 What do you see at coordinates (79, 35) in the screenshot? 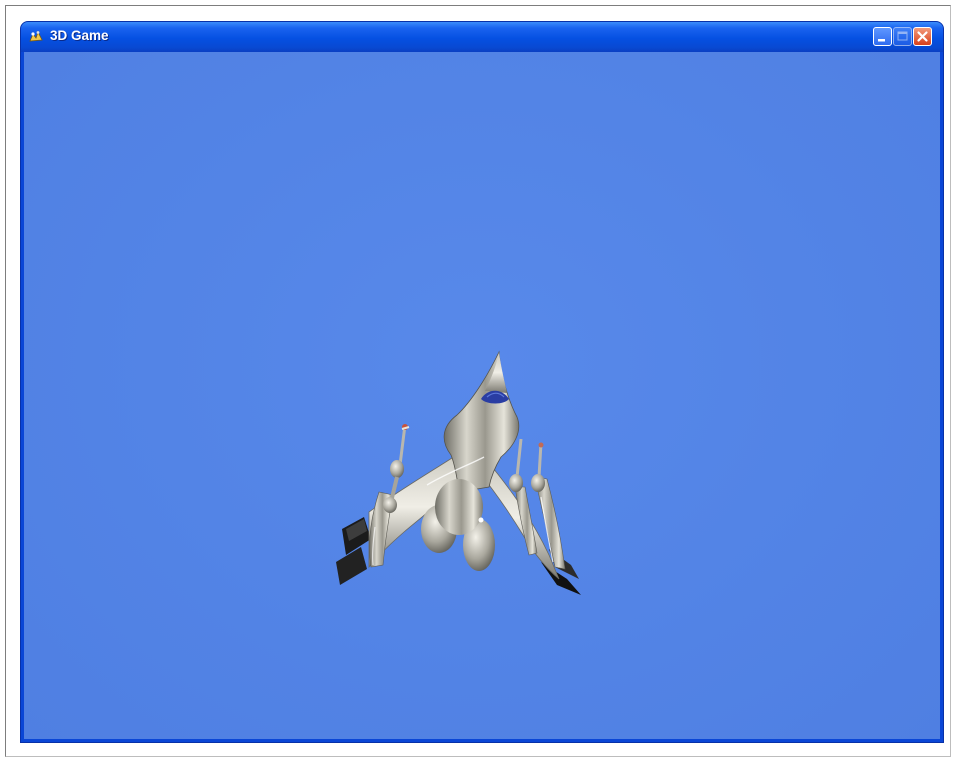
I see `window-title: 3D Game` at bounding box center [79, 35].